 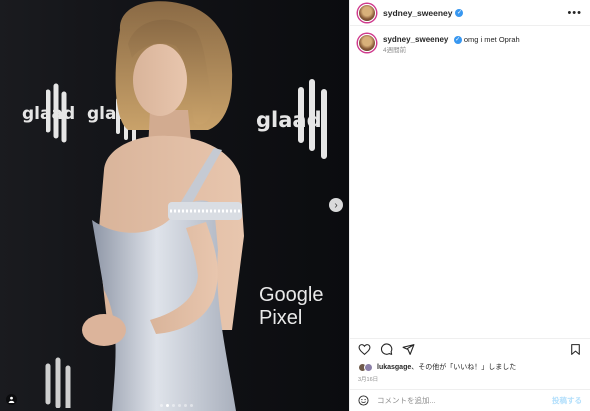 I want to click on chevron-right-icon: ›, so click(x=336, y=205).